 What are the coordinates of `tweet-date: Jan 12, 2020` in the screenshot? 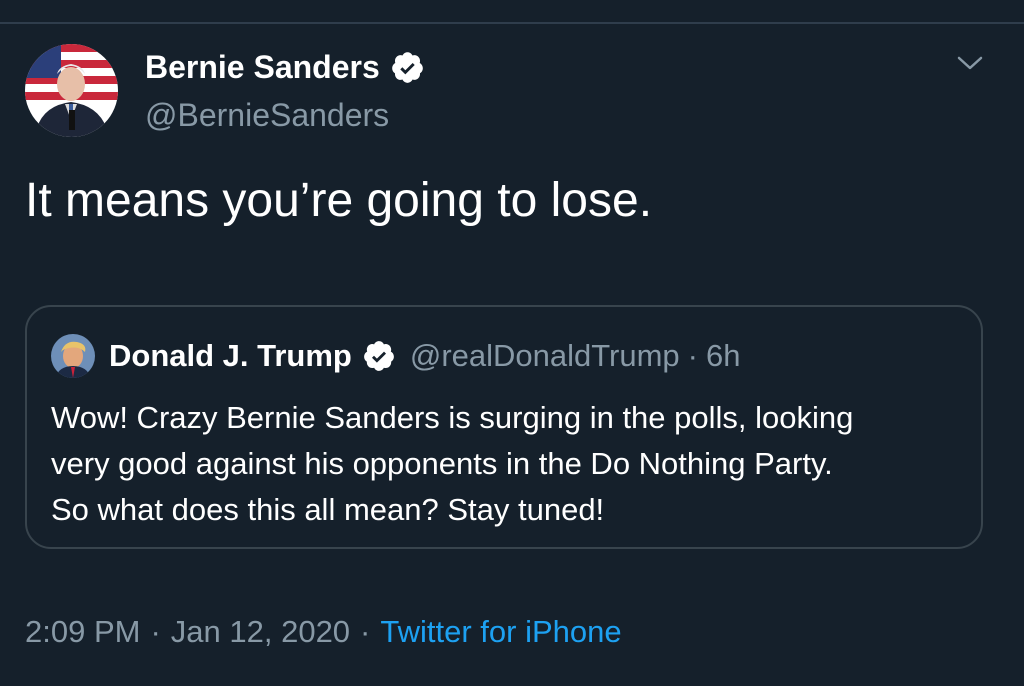 It's located at (260, 631).